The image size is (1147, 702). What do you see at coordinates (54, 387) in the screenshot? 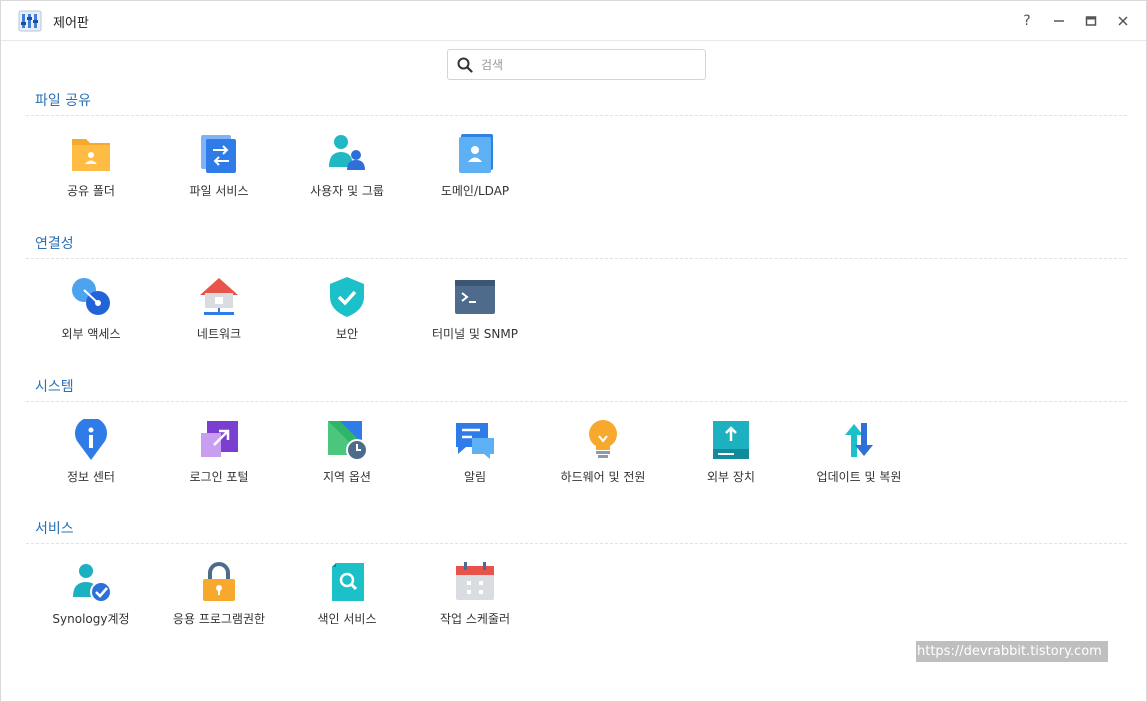
I see `section-title: 시스템` at bounding box center [54, 387].